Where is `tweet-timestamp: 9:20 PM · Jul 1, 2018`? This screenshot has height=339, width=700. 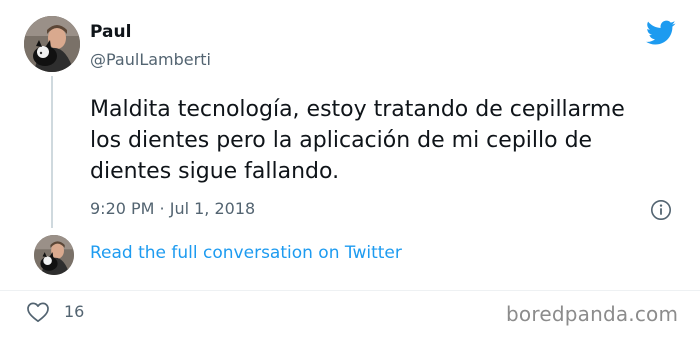
tweet-timestamp: 9:20 PM · Jul 1, 2018 is located at coordinates (172, 208).